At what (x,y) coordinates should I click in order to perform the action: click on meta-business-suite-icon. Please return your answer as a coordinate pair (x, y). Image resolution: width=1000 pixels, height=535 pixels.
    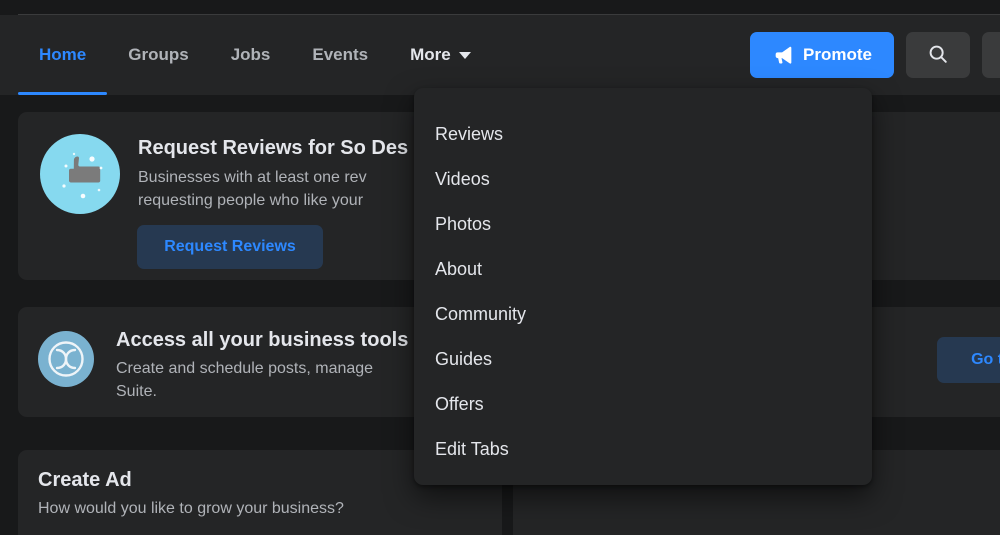
    Looking at the image, I should click on (66, 359).